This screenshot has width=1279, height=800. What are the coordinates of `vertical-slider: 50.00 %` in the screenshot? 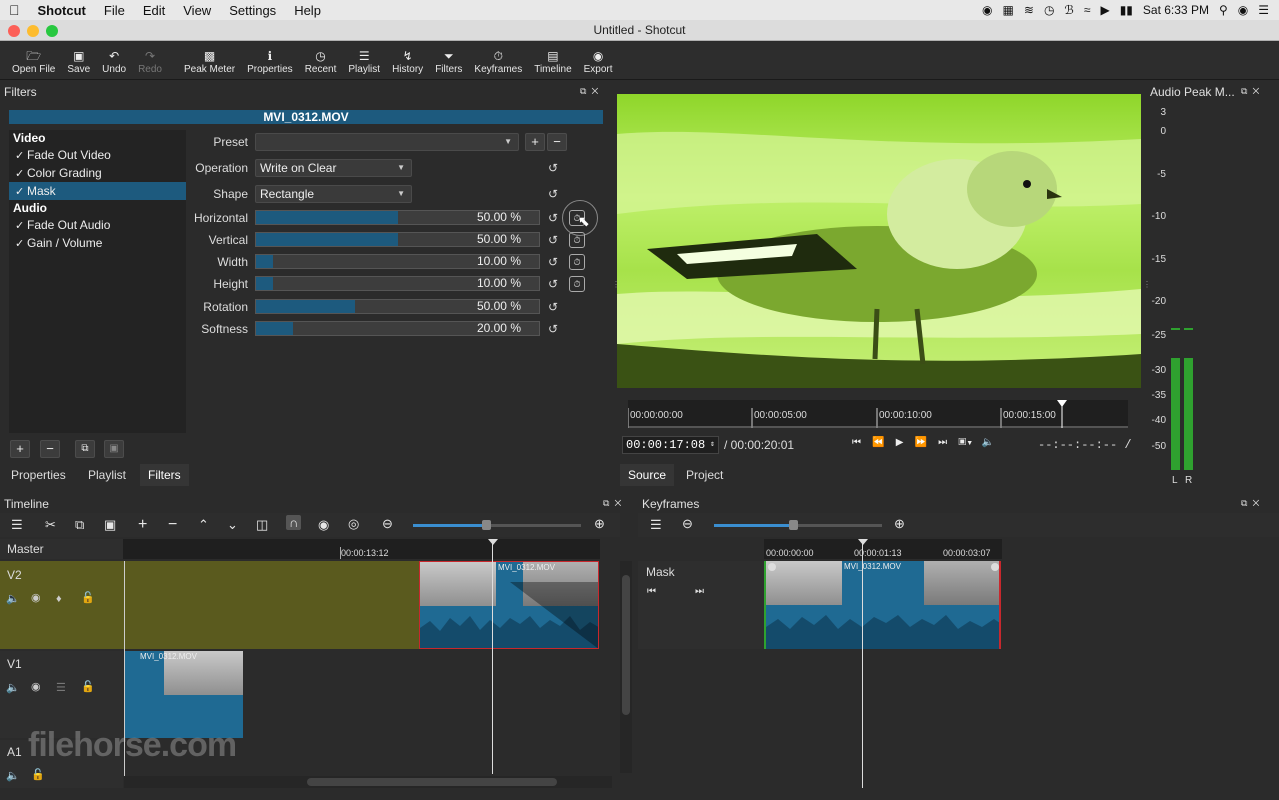 It's located at (397, 239).